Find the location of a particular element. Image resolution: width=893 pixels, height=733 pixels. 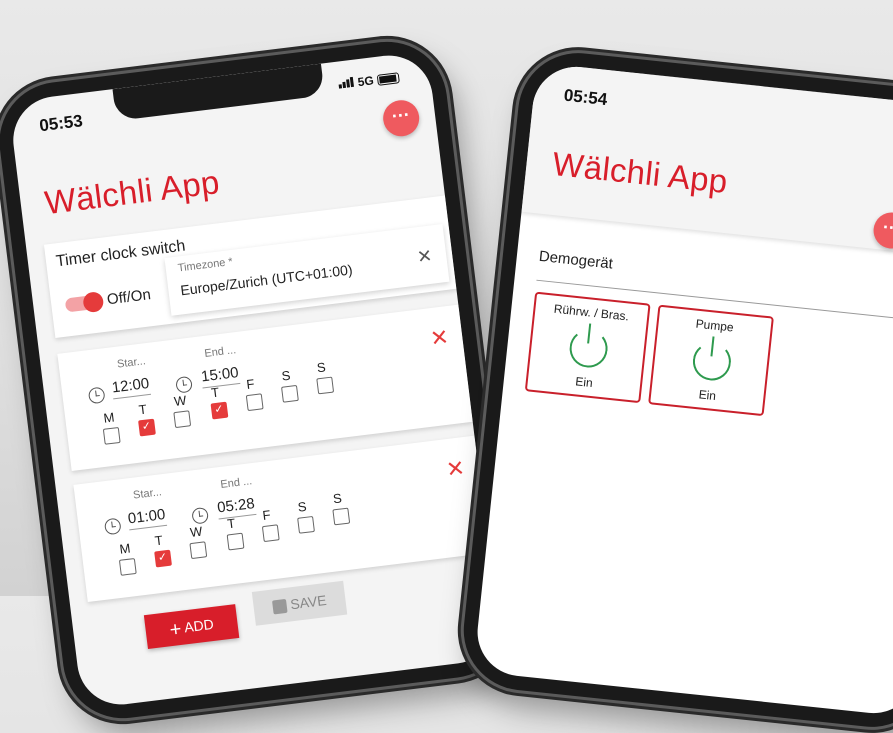

floppy-disk-icon is located at coordinates (279, 607).